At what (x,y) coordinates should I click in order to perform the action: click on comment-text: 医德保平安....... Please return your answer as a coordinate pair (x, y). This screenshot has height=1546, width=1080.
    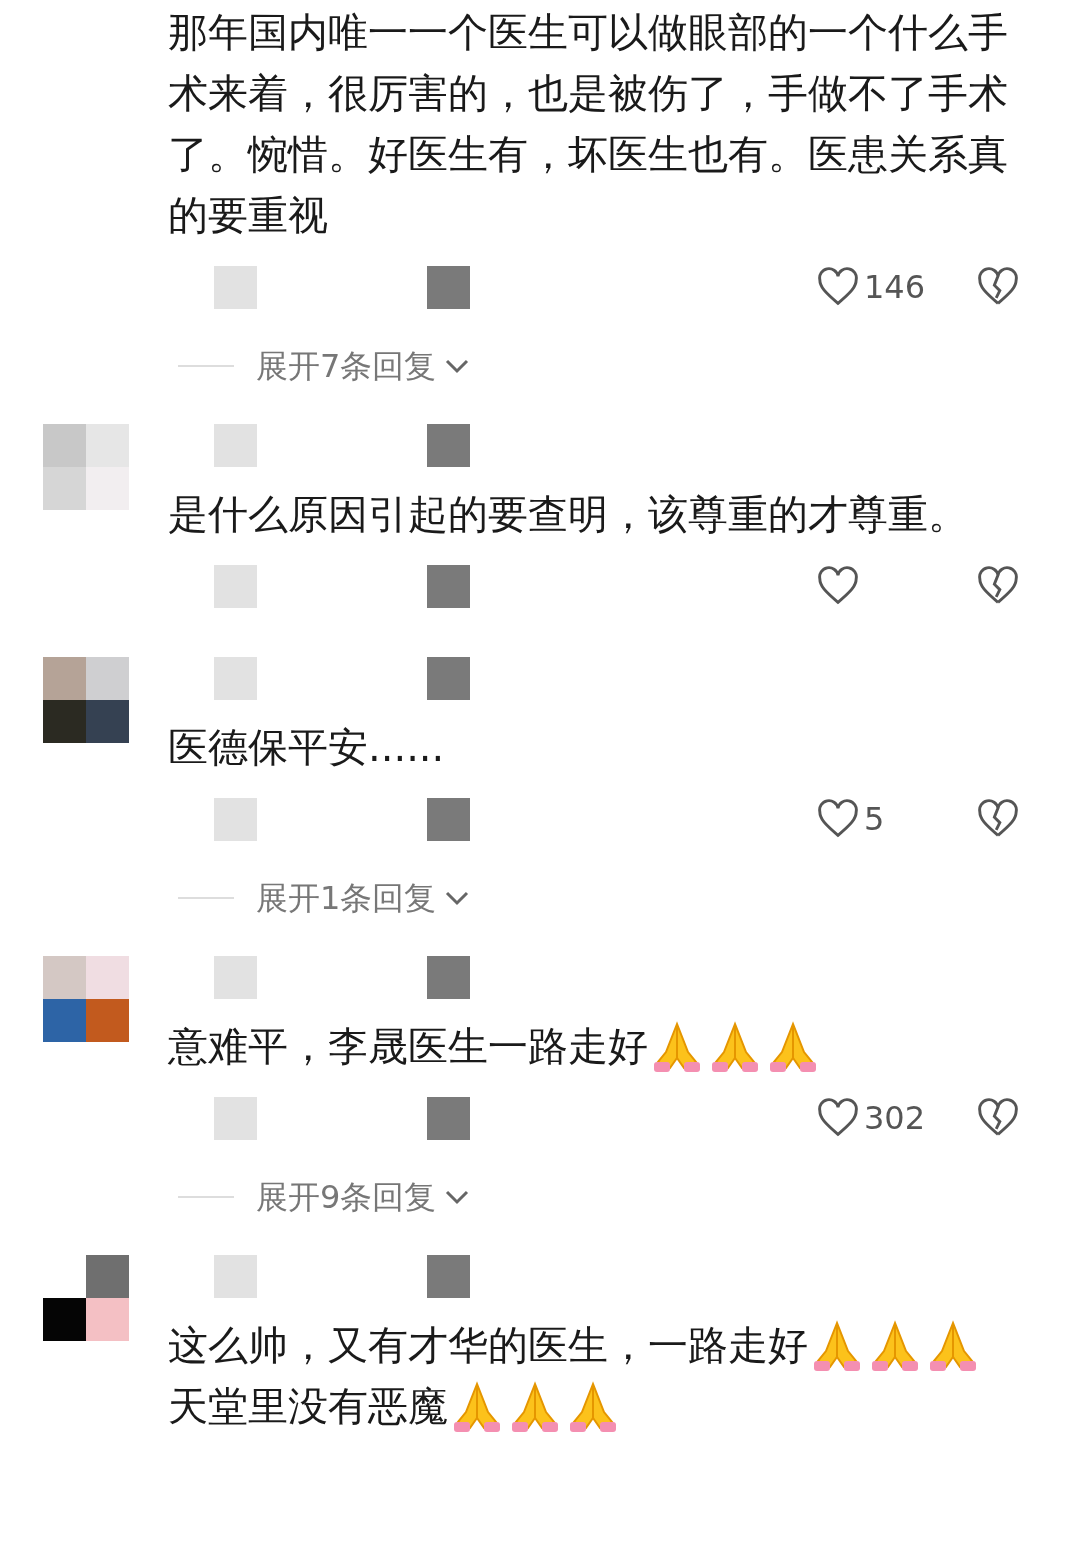
    Looking at the image, I should click on (306, 747).